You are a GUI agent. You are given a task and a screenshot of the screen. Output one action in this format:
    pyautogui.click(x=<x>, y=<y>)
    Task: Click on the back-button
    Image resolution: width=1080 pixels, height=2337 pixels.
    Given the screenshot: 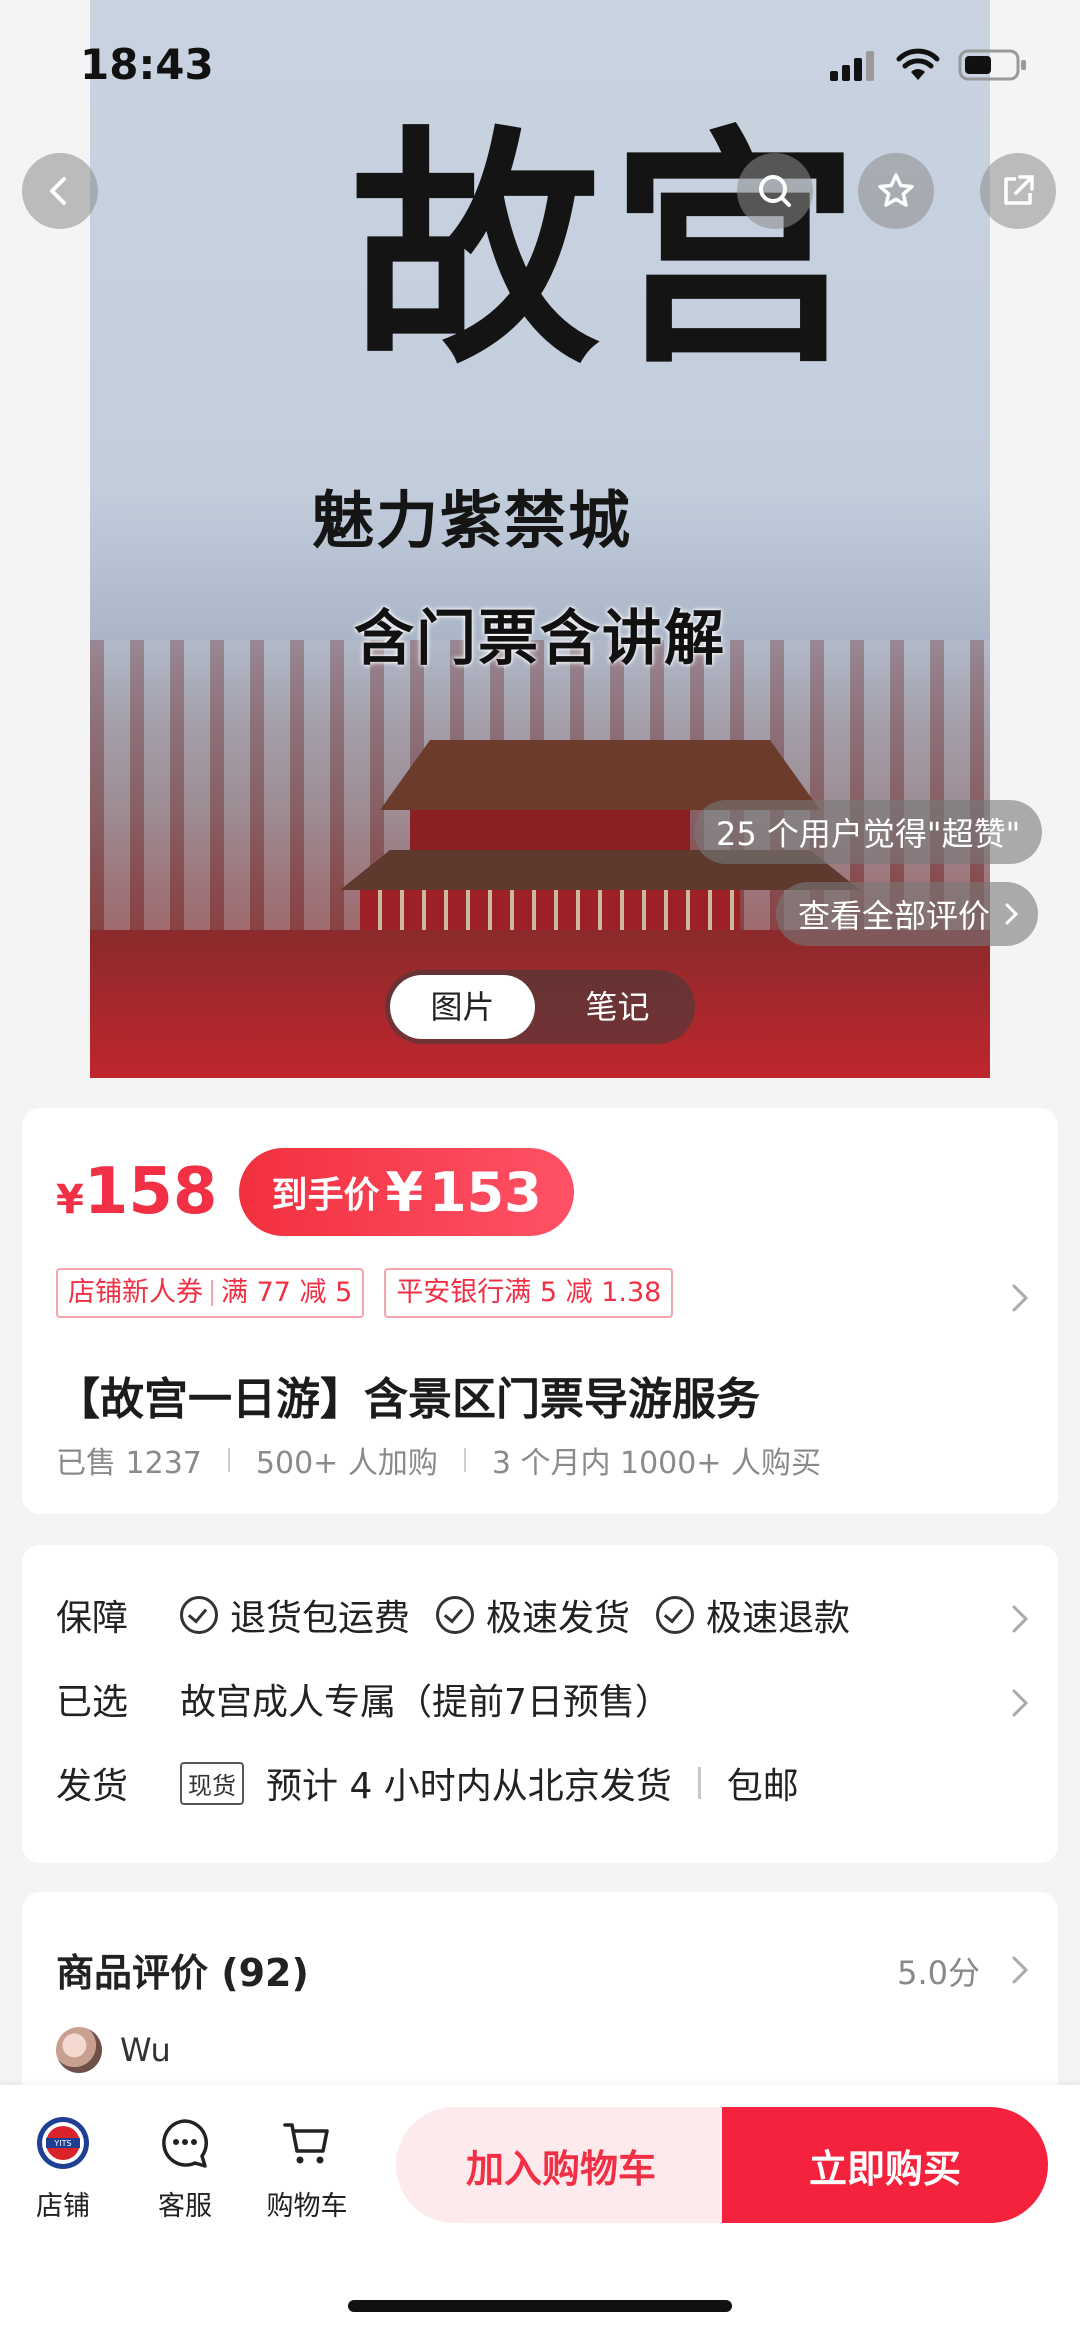 What is the action you would take?
    pyautogui.click(x=60, y=191)
    